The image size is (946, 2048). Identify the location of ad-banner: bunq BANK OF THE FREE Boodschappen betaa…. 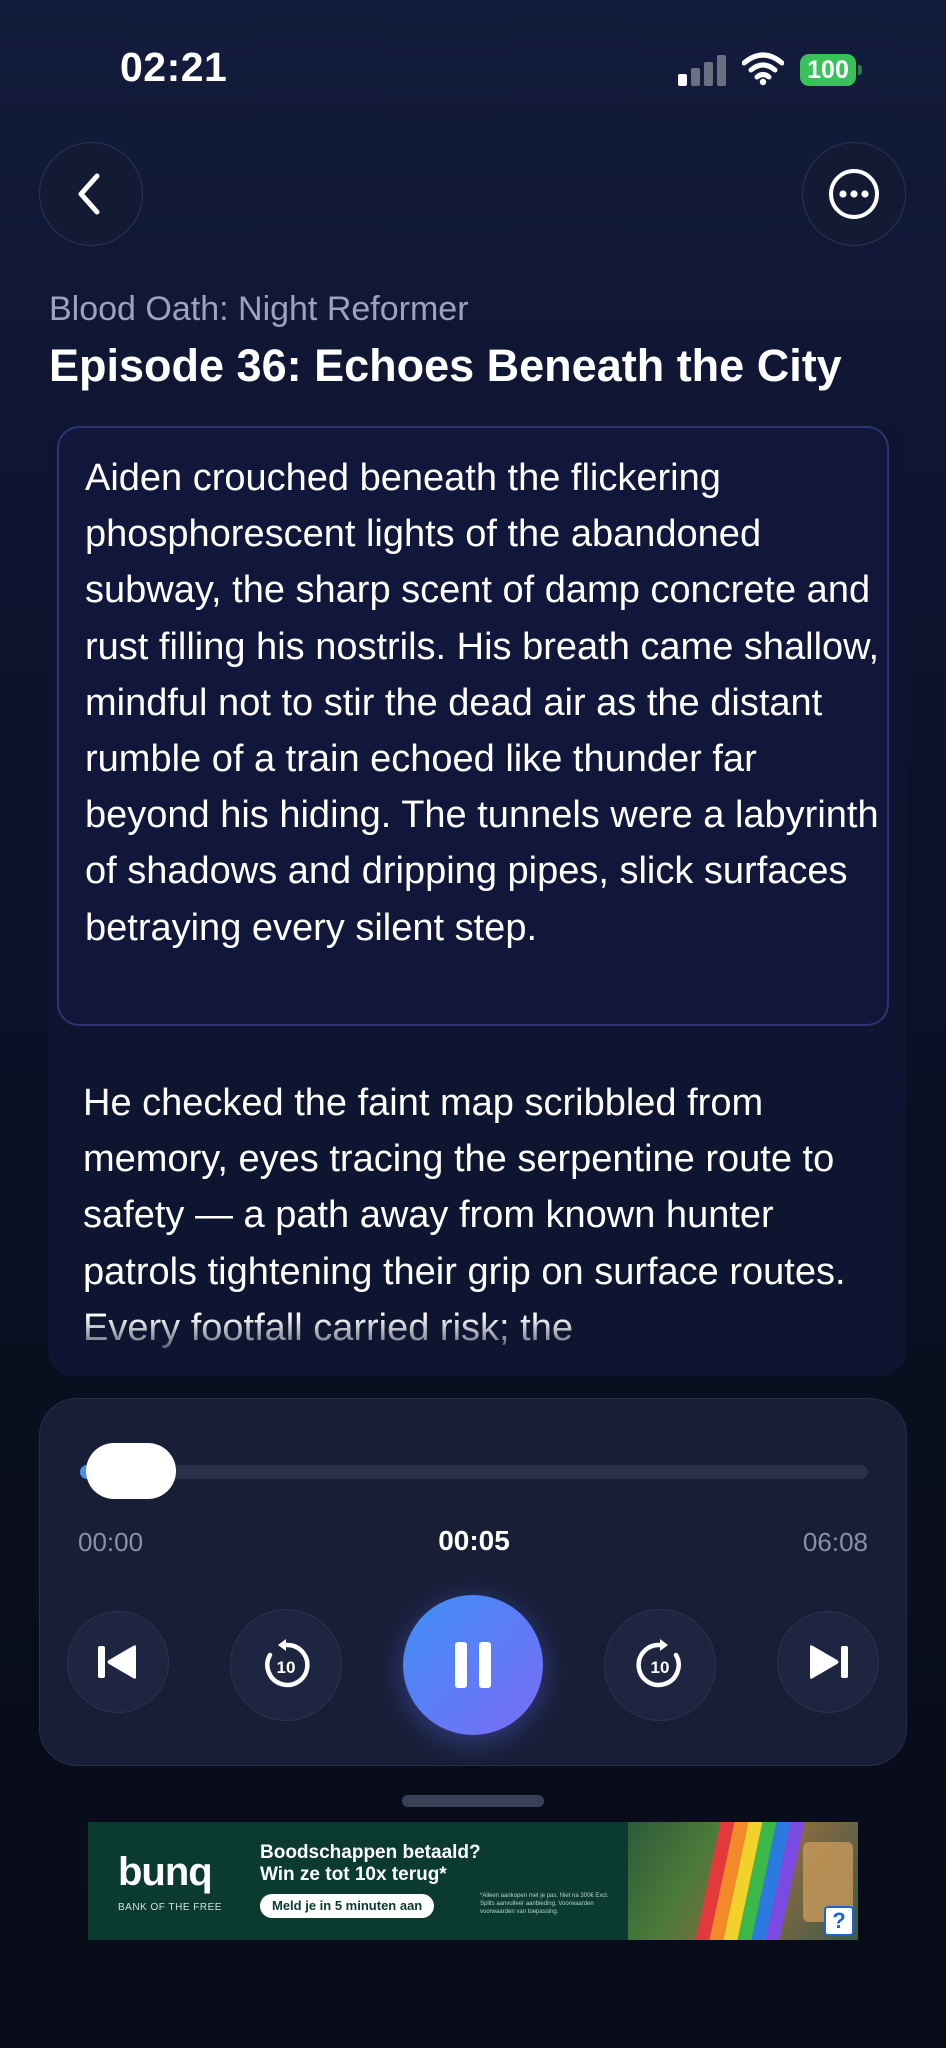
(473, 1881).